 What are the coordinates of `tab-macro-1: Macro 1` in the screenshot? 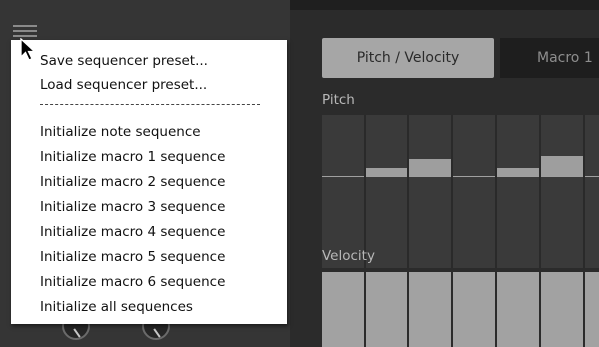 It's located at (549, 58).